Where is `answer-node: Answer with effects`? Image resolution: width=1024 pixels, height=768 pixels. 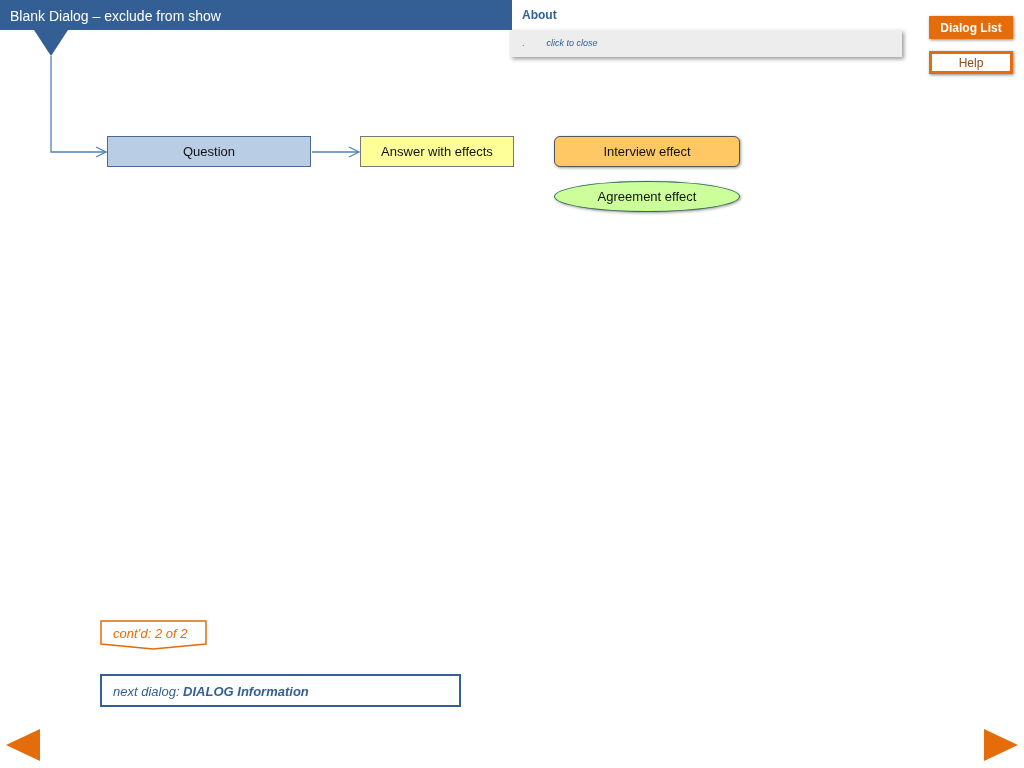
answer-node: Answer with effects is located at coordinates (437, 151).